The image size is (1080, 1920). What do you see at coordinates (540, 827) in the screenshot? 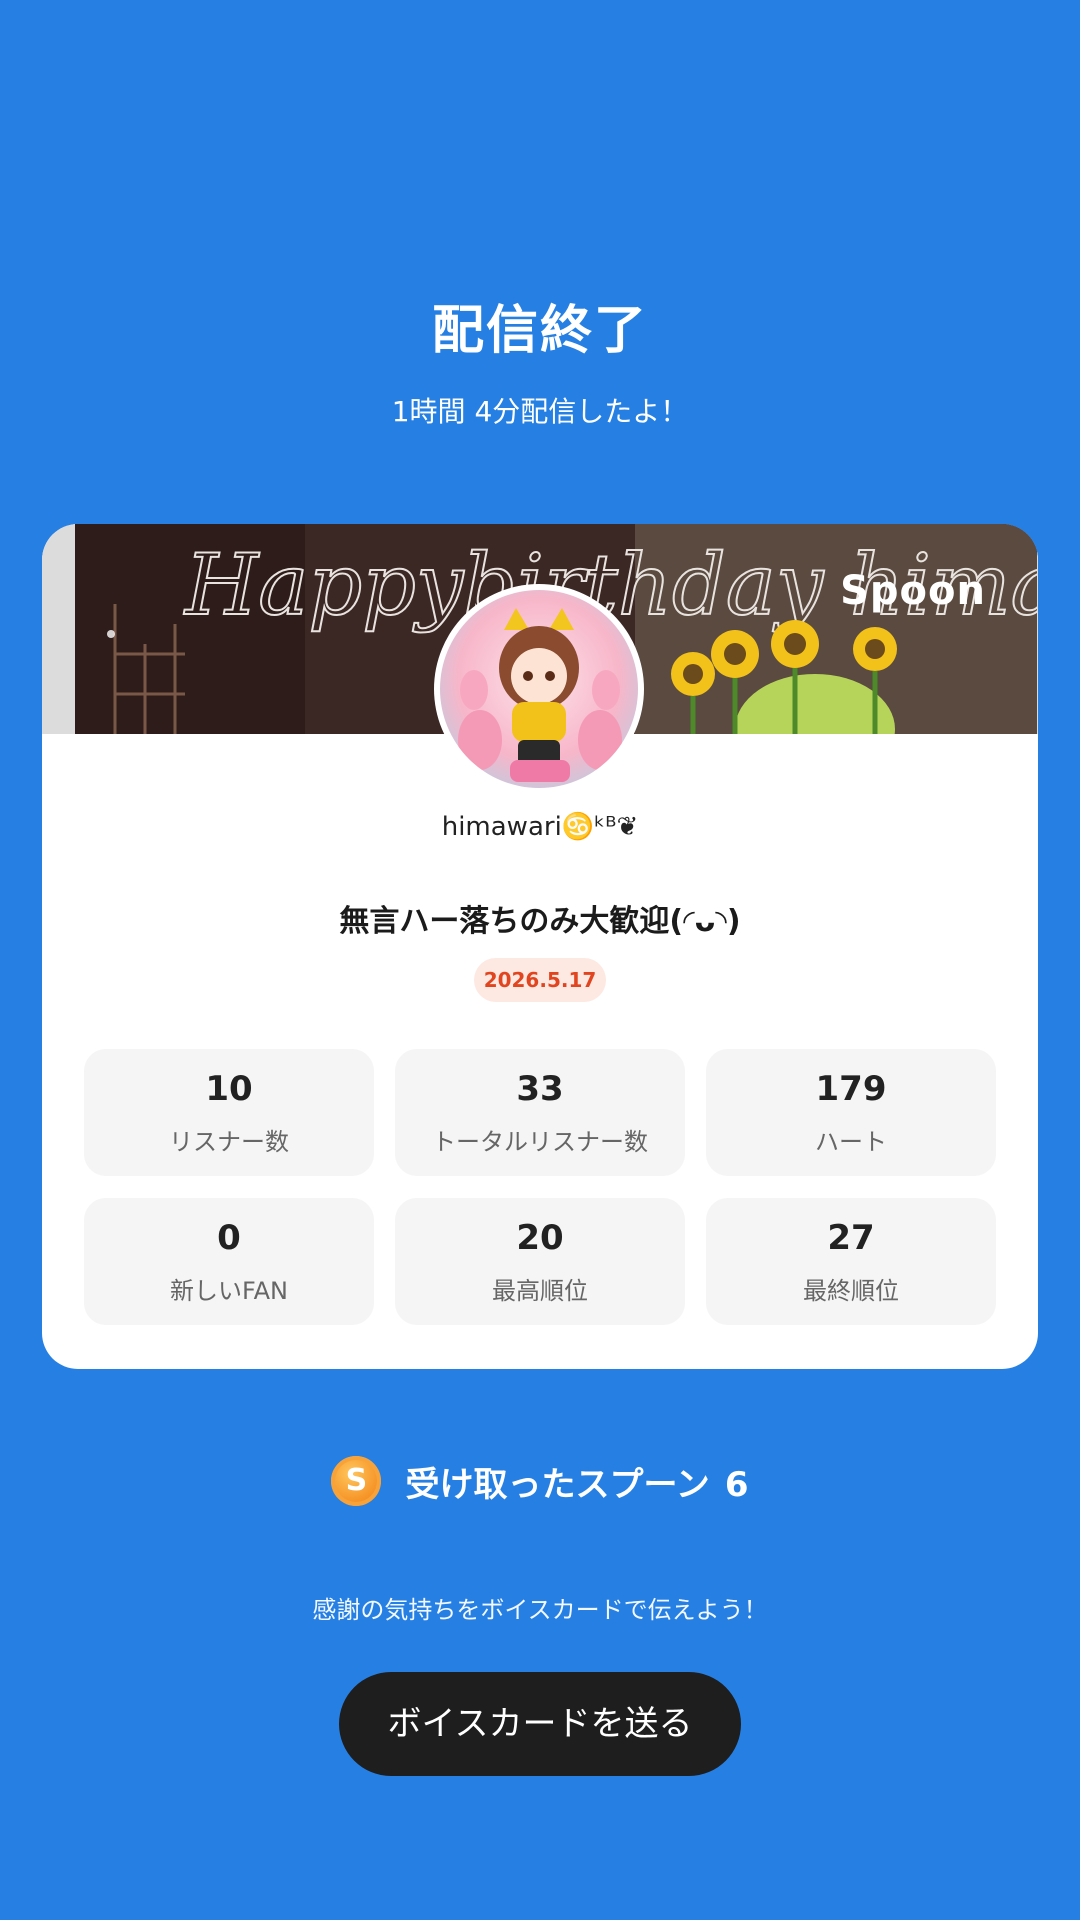
I see `username: himawari♋️ᵏᴮ❦` at bounding box center [540, 827].